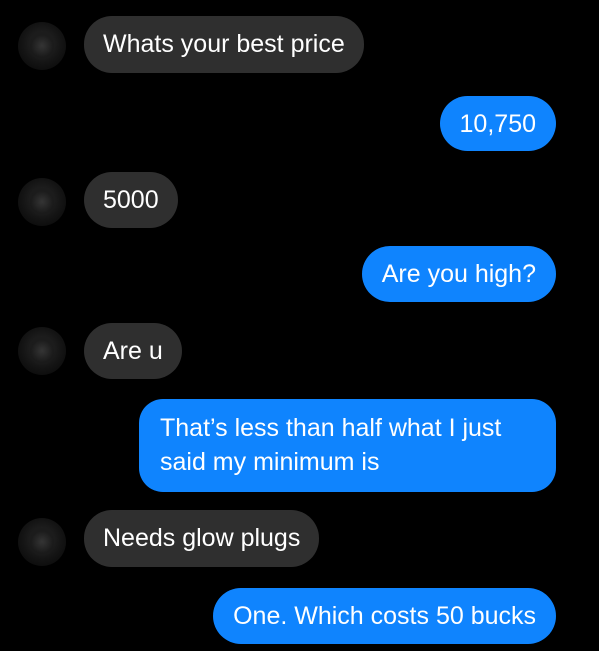 This screenshot has width=599, height=651. What do you see at coordinates (458, 274) in the screenshot?
I see `outgoing-message-bubble: Are you high?` at bounding box center [458, 274].